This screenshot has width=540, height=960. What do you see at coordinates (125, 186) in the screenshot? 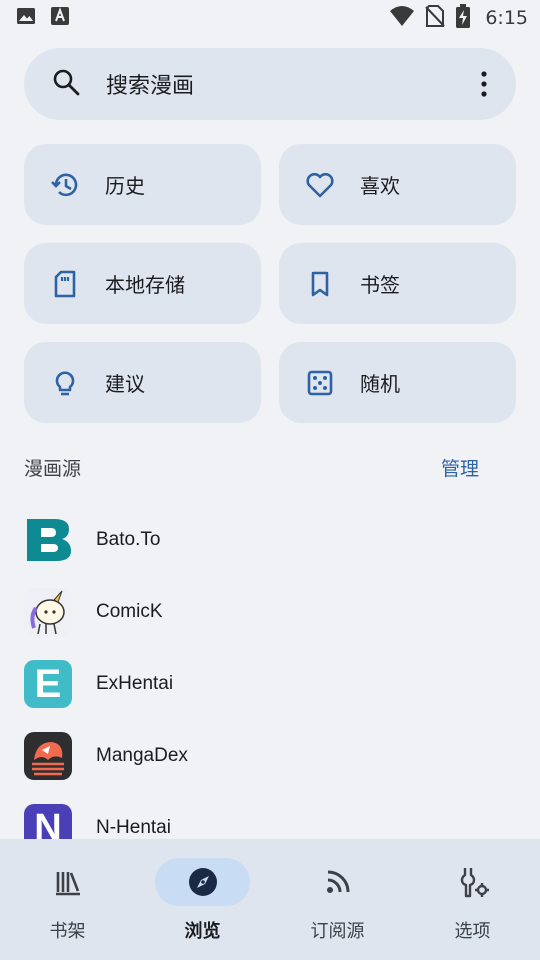
I see `tile-label: 历史` at bounding box center [125, 186].